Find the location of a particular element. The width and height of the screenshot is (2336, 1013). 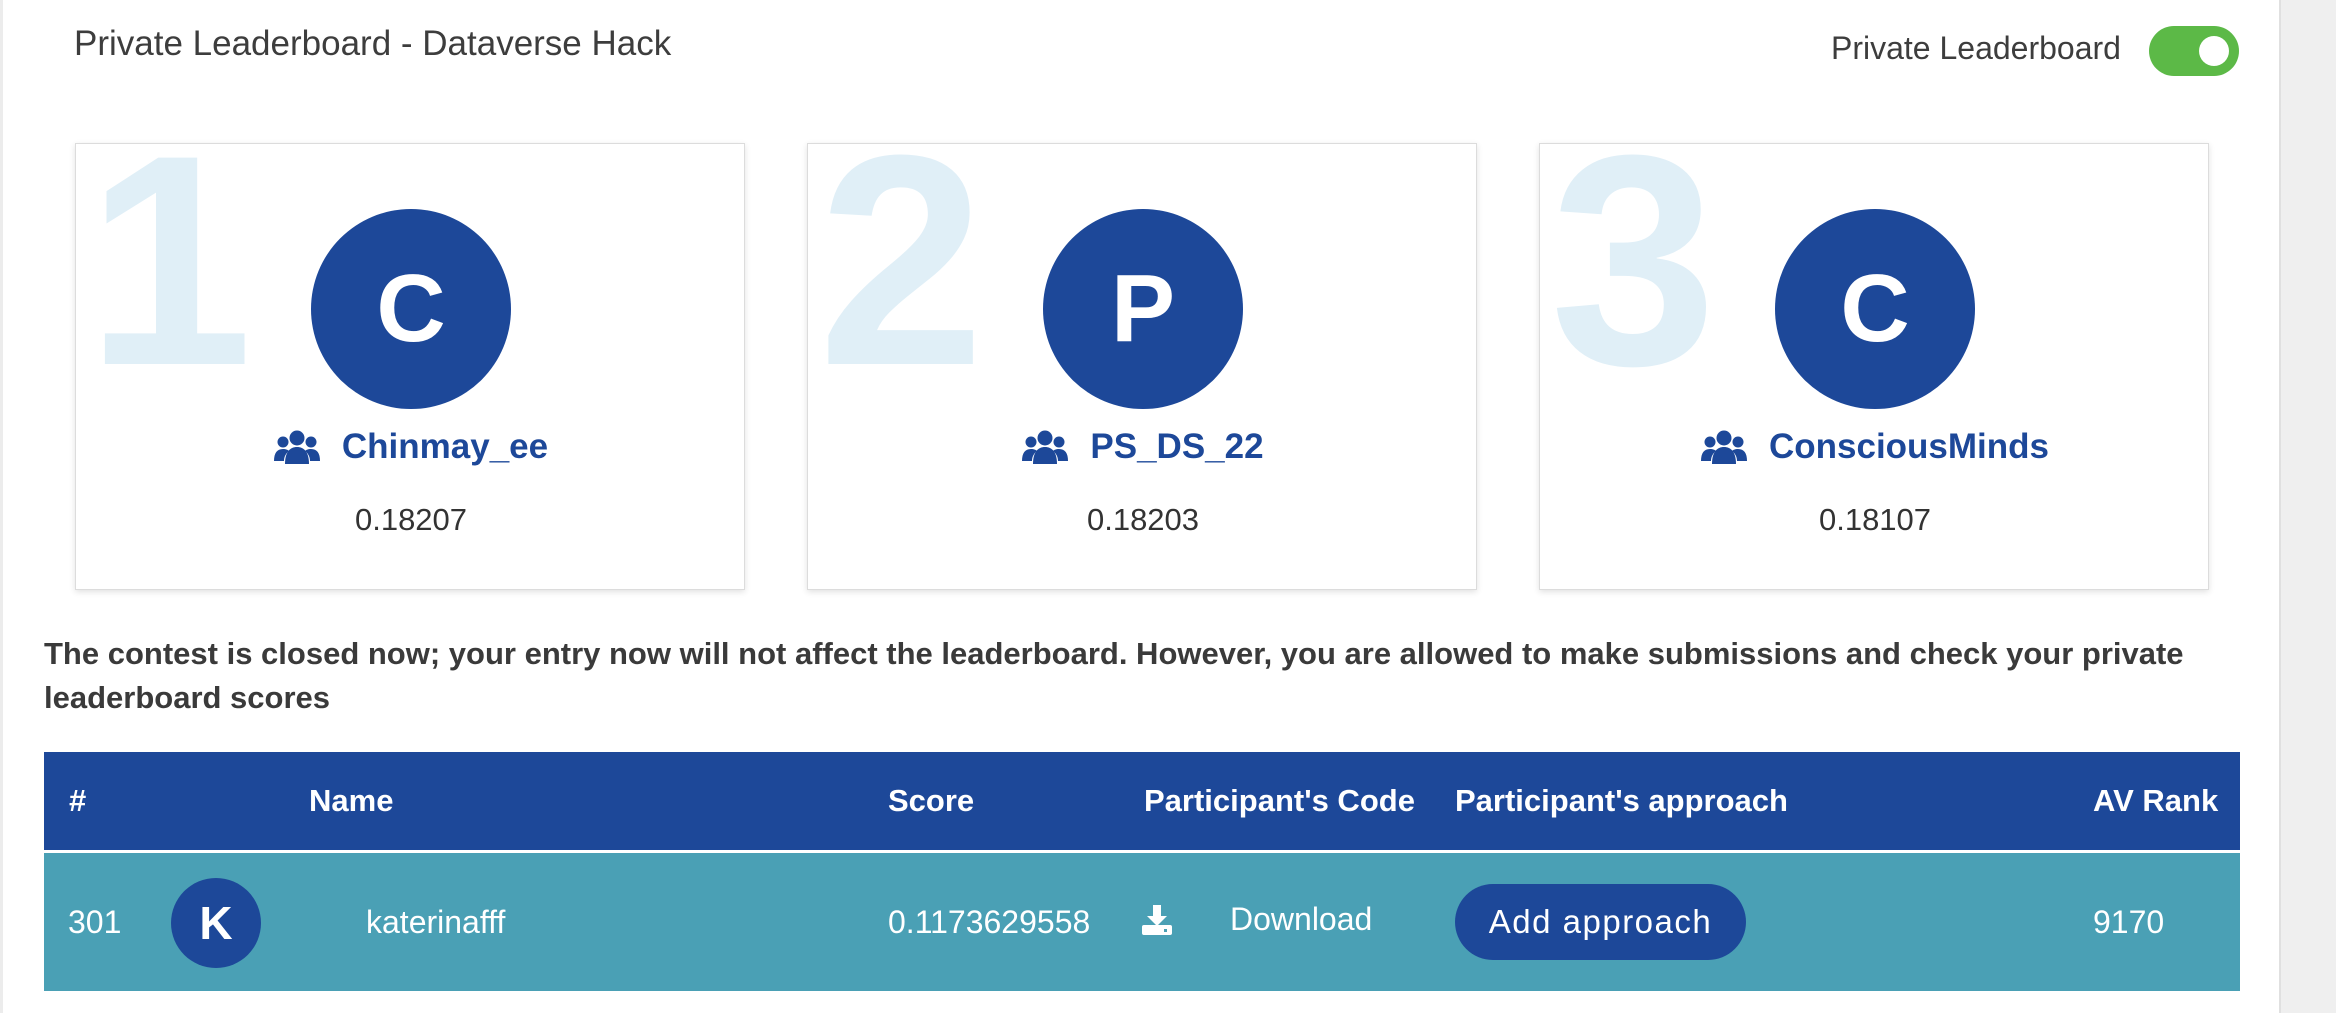

podium-team-line: ConsciousMinds is located at coordinates (1874, 447).